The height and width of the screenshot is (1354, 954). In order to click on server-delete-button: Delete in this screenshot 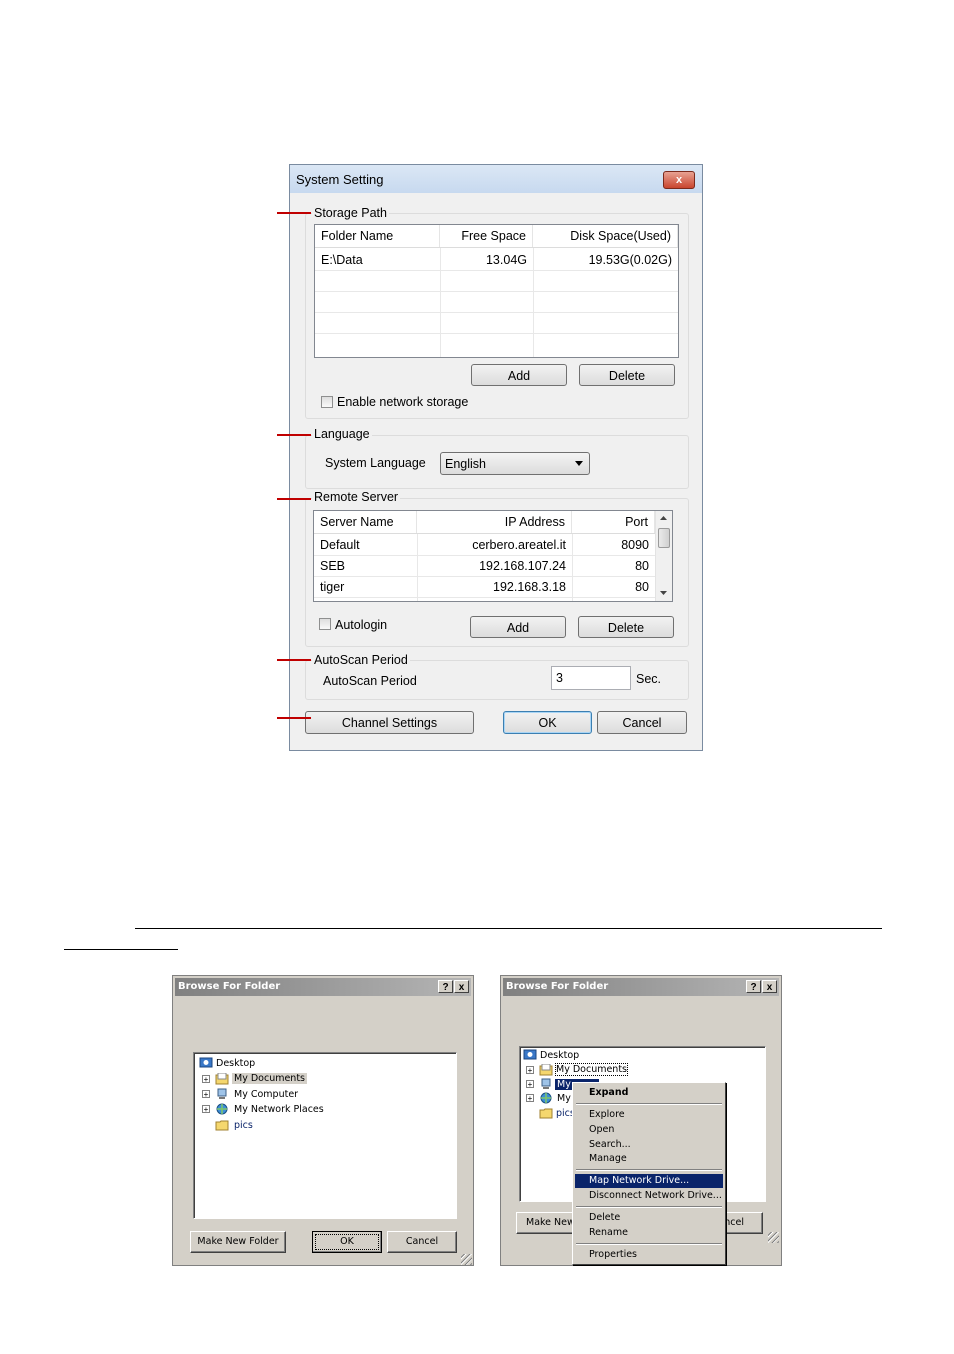, I will do `click(626, 627)`.